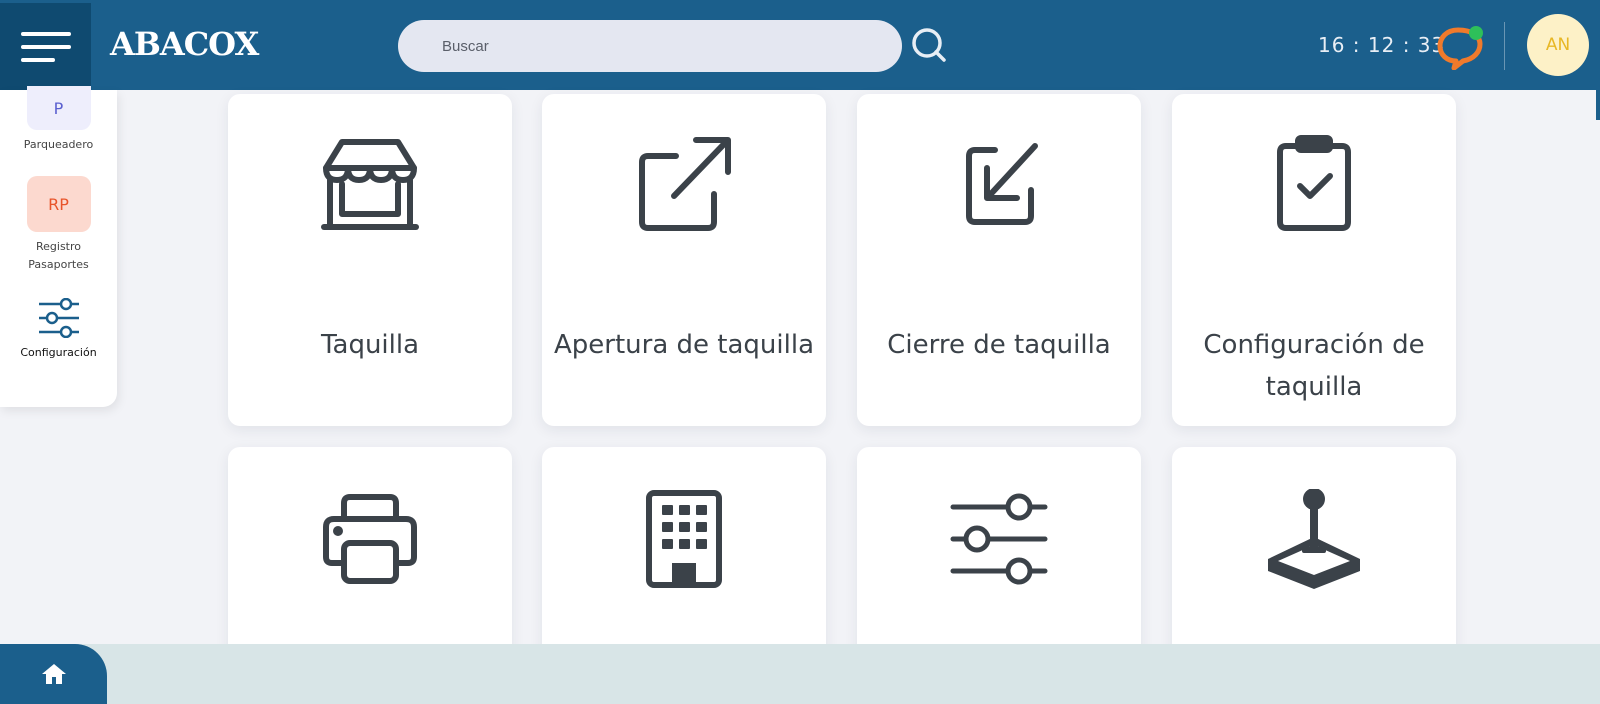 This screenshot has width=1600, height=704. Describe the element at coordinates (929, 45) in the screenshot. I see `search-icon` at that location.